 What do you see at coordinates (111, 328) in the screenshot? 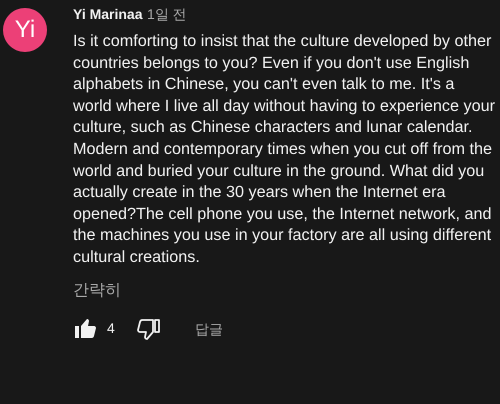
I see `like-count: 4` at bounding box center [111, 328].